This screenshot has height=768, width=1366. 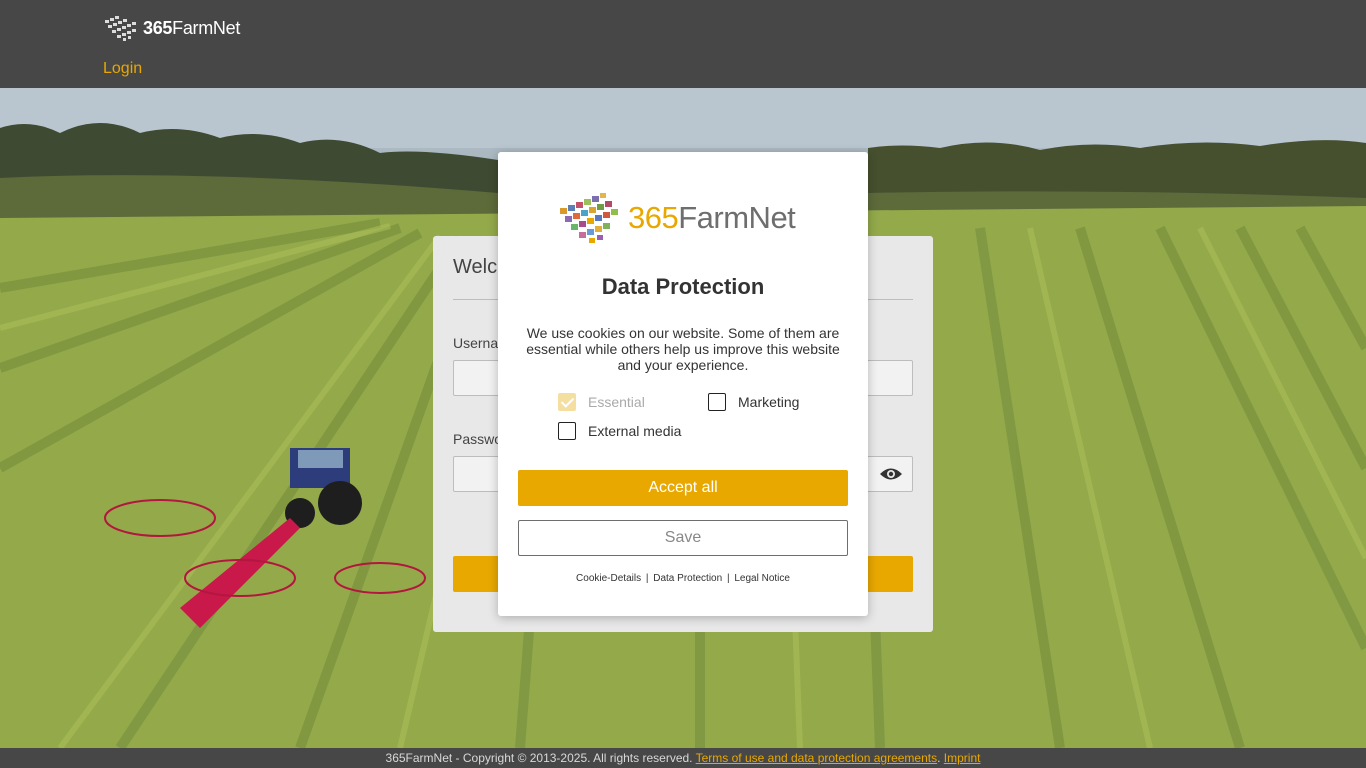 I want to click on header-logo: 365FarmNet, so click(x=171, y=28).